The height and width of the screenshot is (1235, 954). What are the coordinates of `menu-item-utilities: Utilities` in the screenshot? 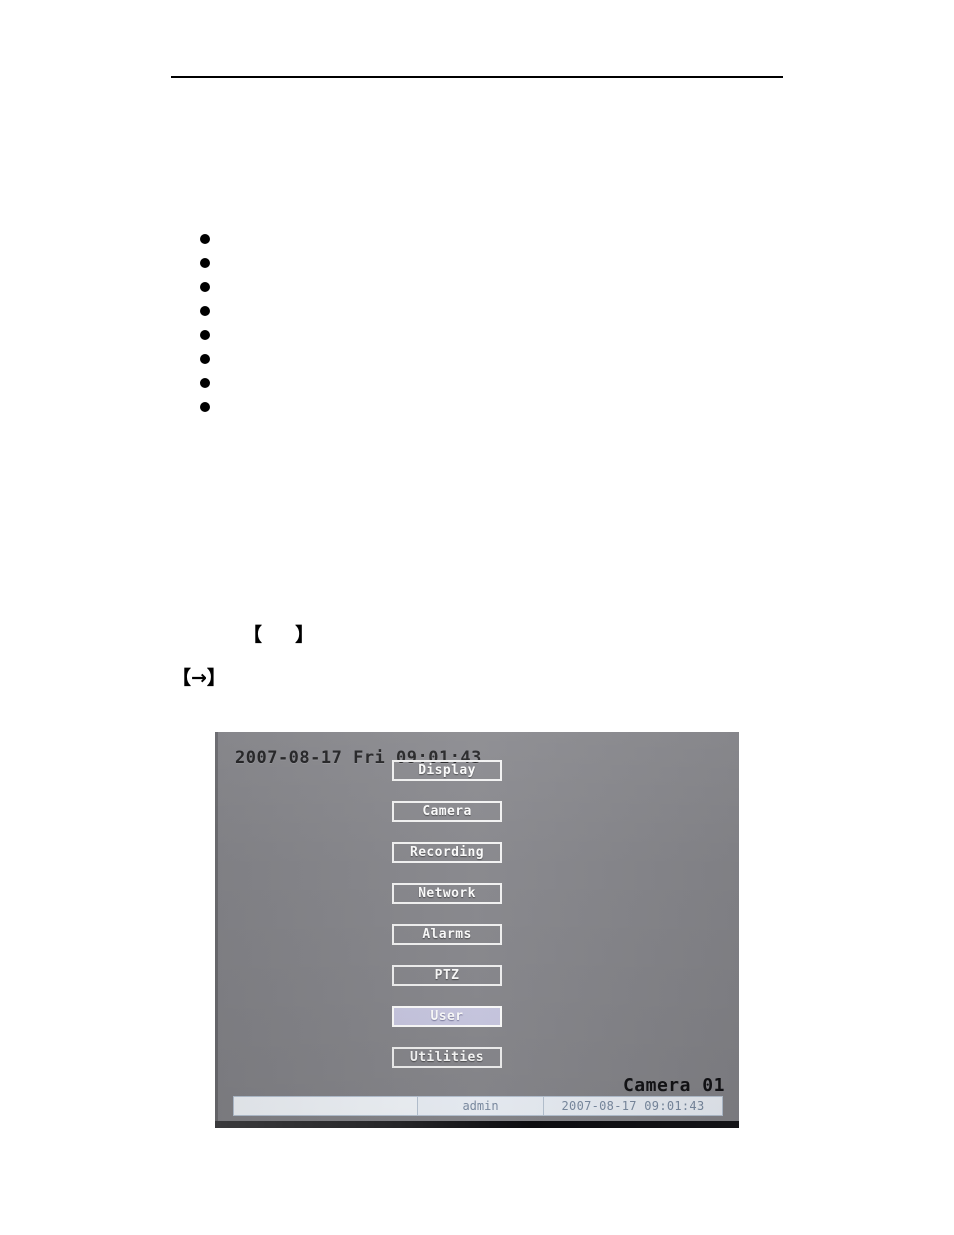 It's located at (447, 1057).